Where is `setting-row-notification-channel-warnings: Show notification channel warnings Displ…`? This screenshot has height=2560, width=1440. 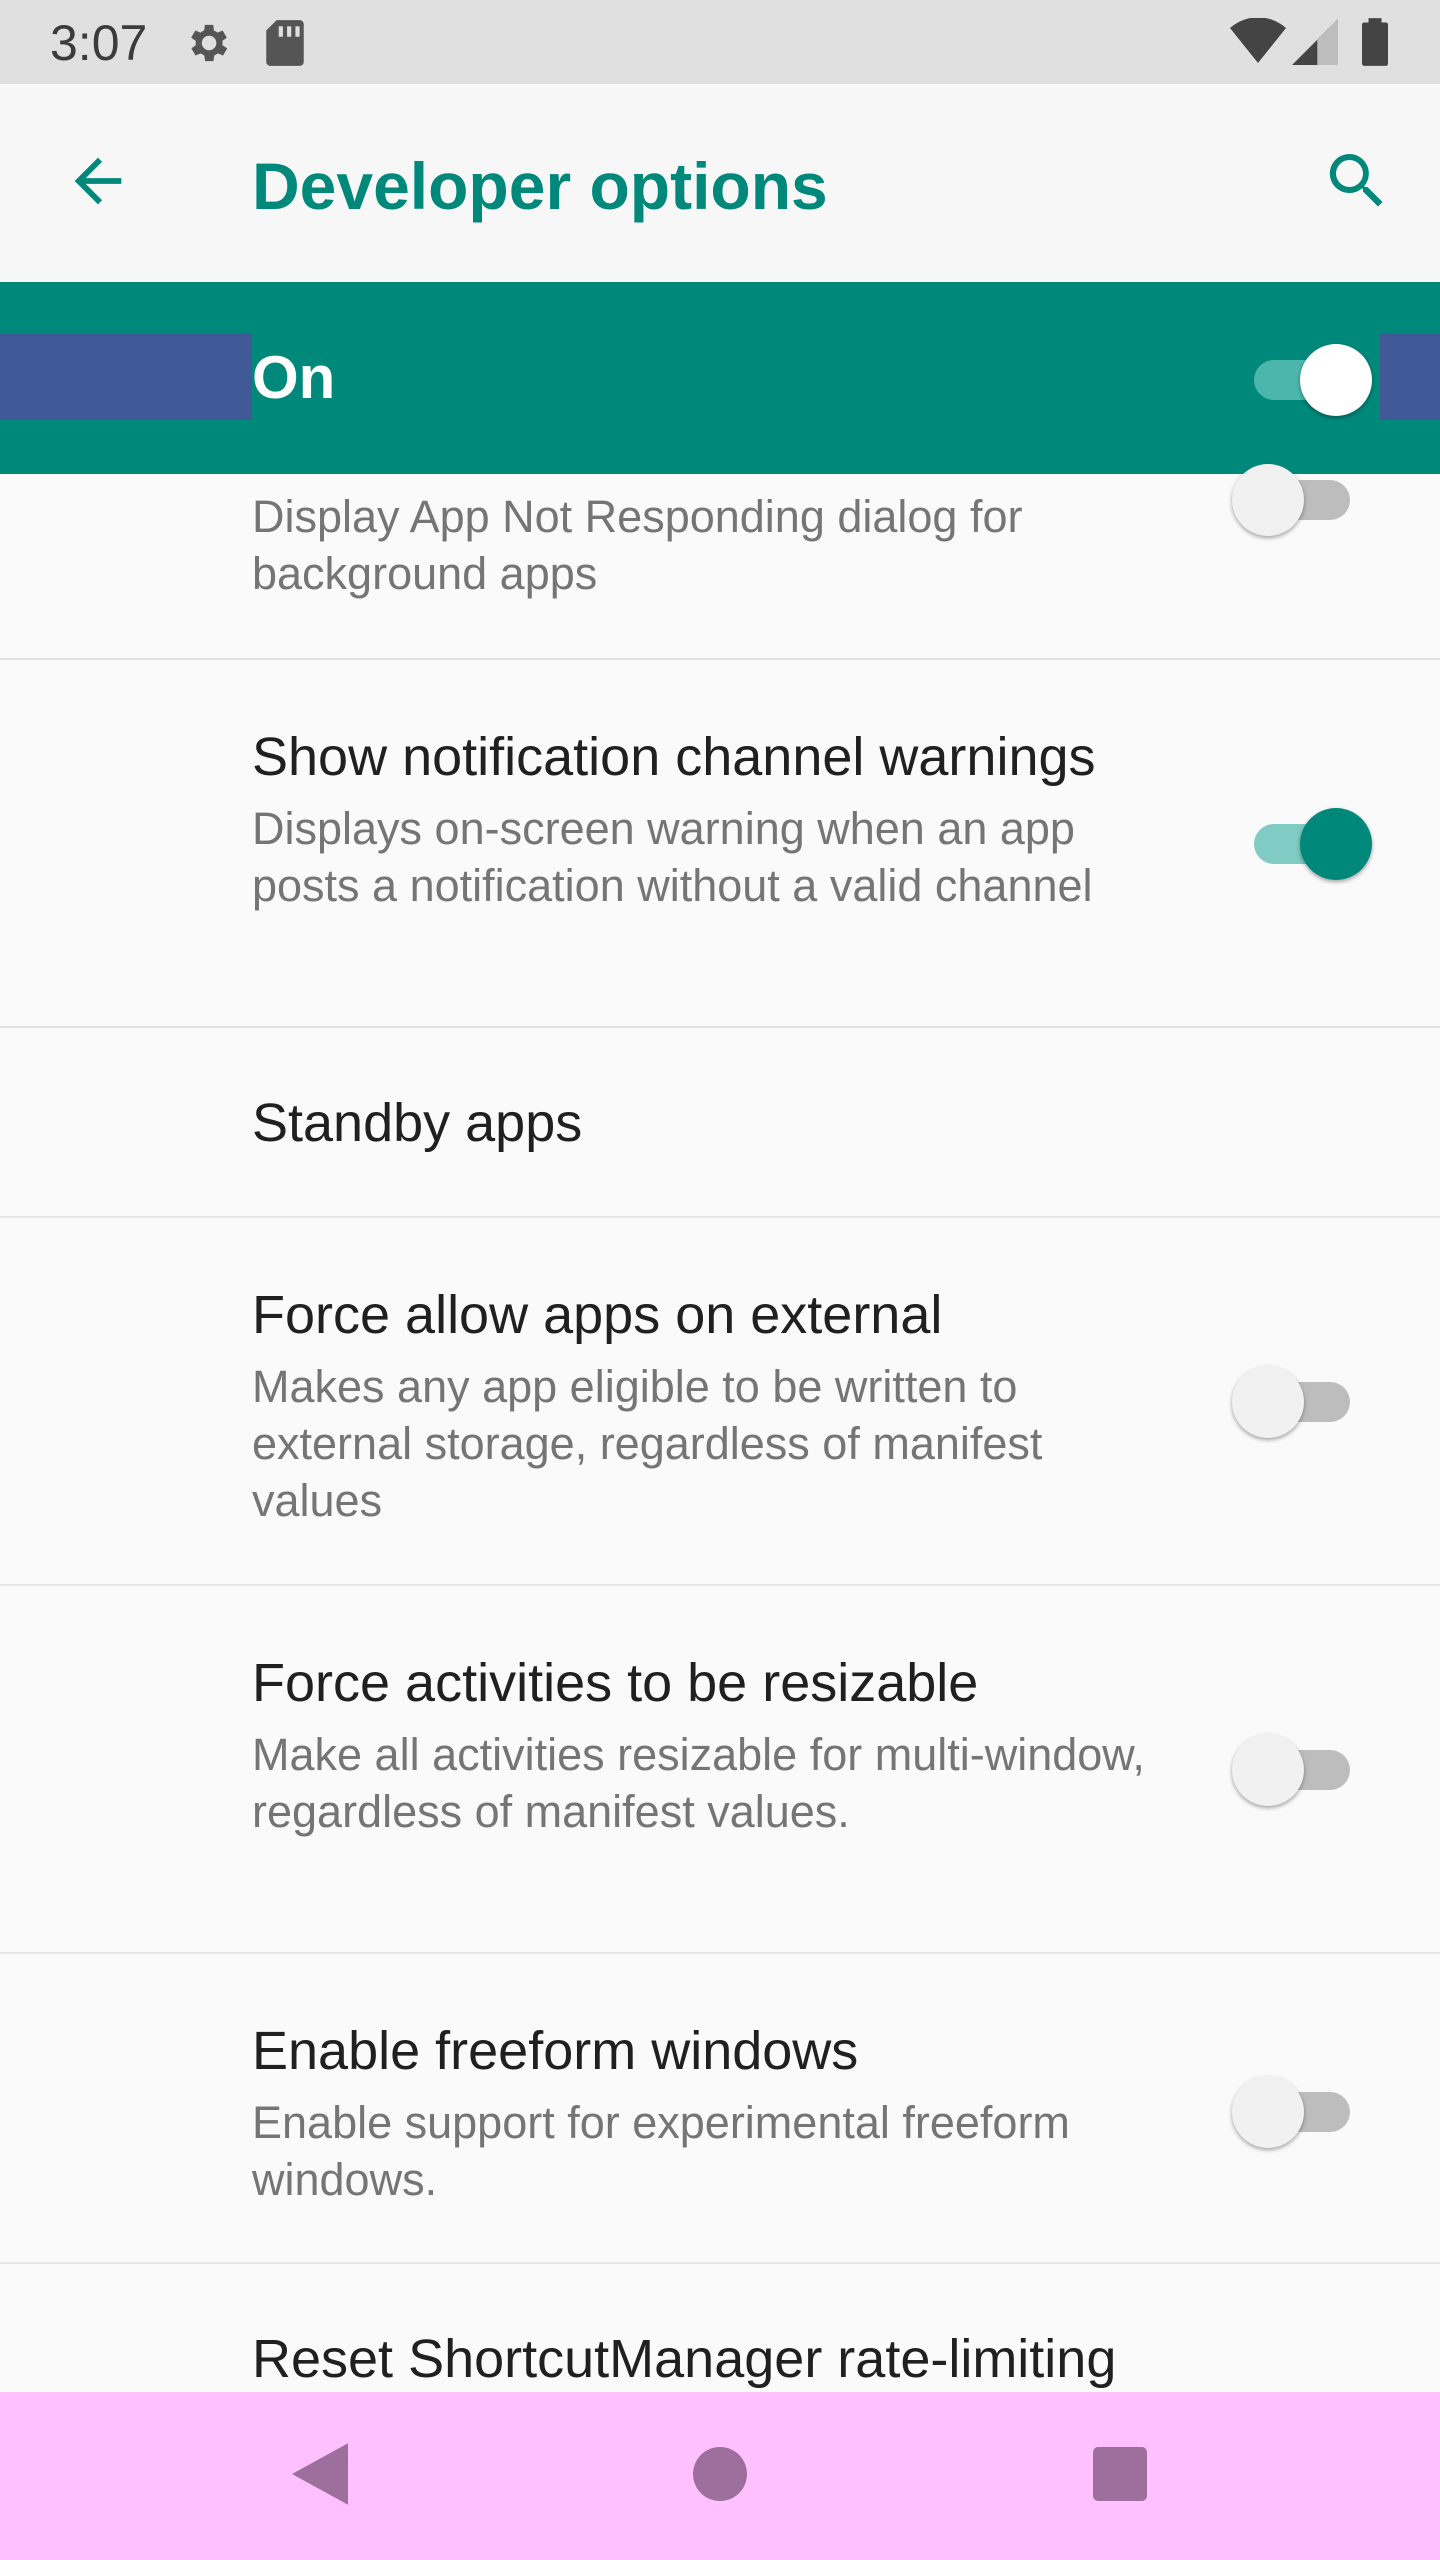
setting-row-notification-channel-warnings: Show notification channel warnings Displ… is located at coordinates (720, 844).